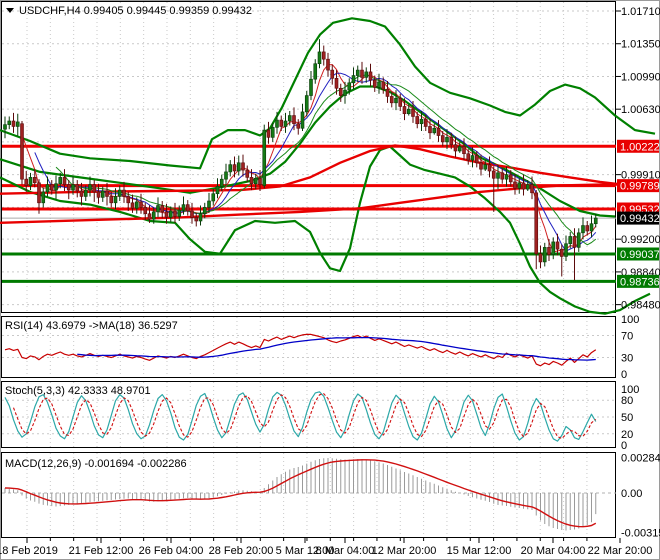 This screenshot has height=560, width=660. Describe the element at coordinates (627, 435) in the screenshot. I see `stoch-scale-label: 20` at that location.